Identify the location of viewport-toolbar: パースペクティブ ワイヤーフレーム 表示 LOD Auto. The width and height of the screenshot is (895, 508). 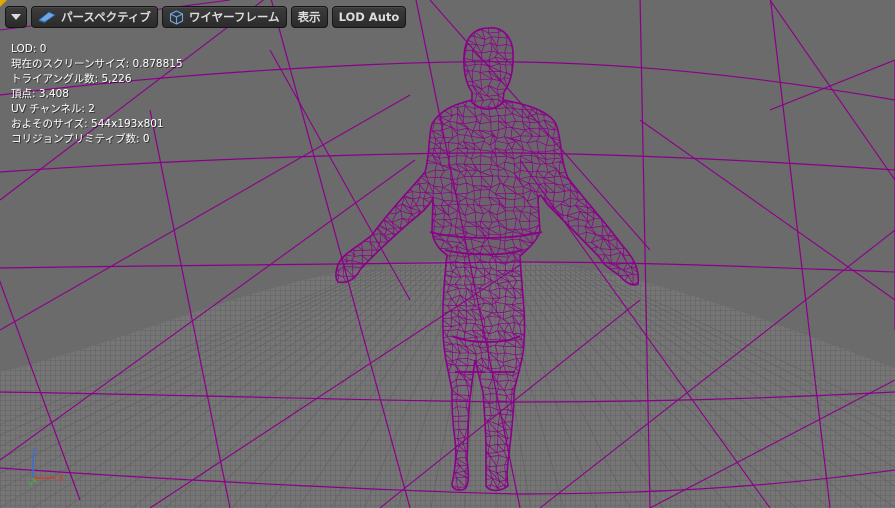
(206, 18).